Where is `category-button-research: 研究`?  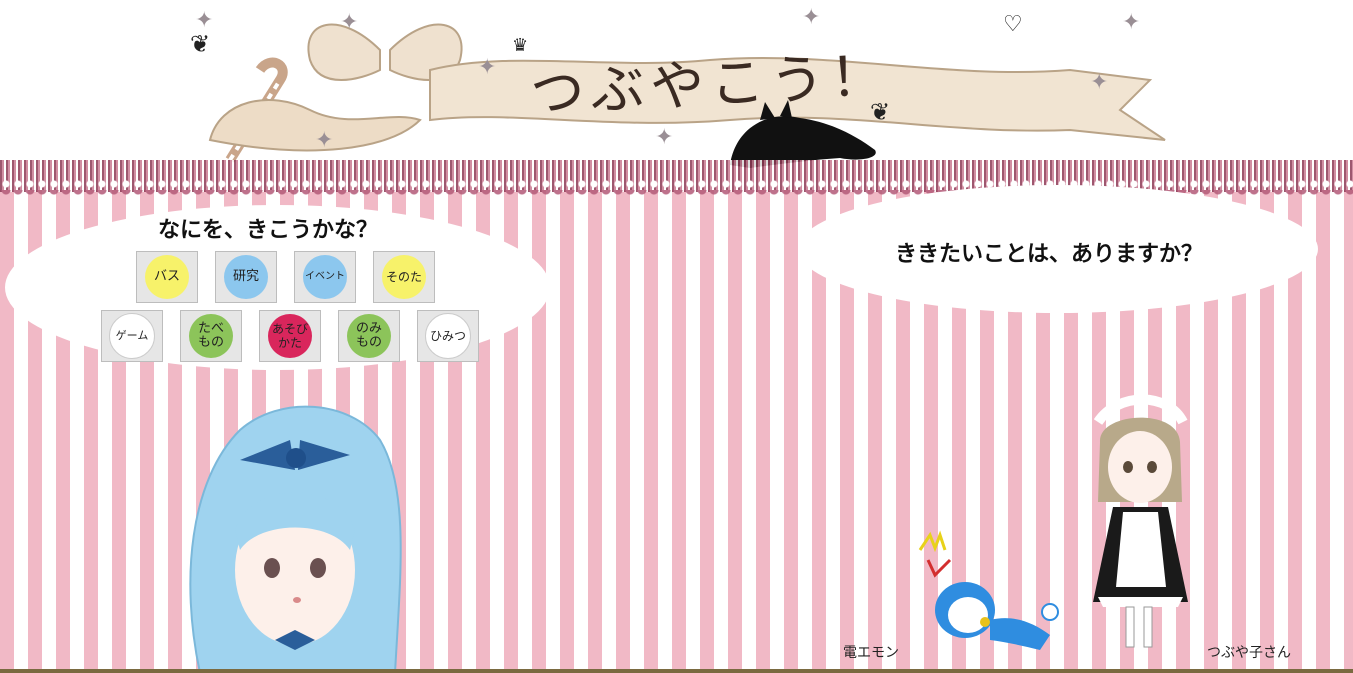 category-button-research: 研究 is located at coordinates (246, 277).